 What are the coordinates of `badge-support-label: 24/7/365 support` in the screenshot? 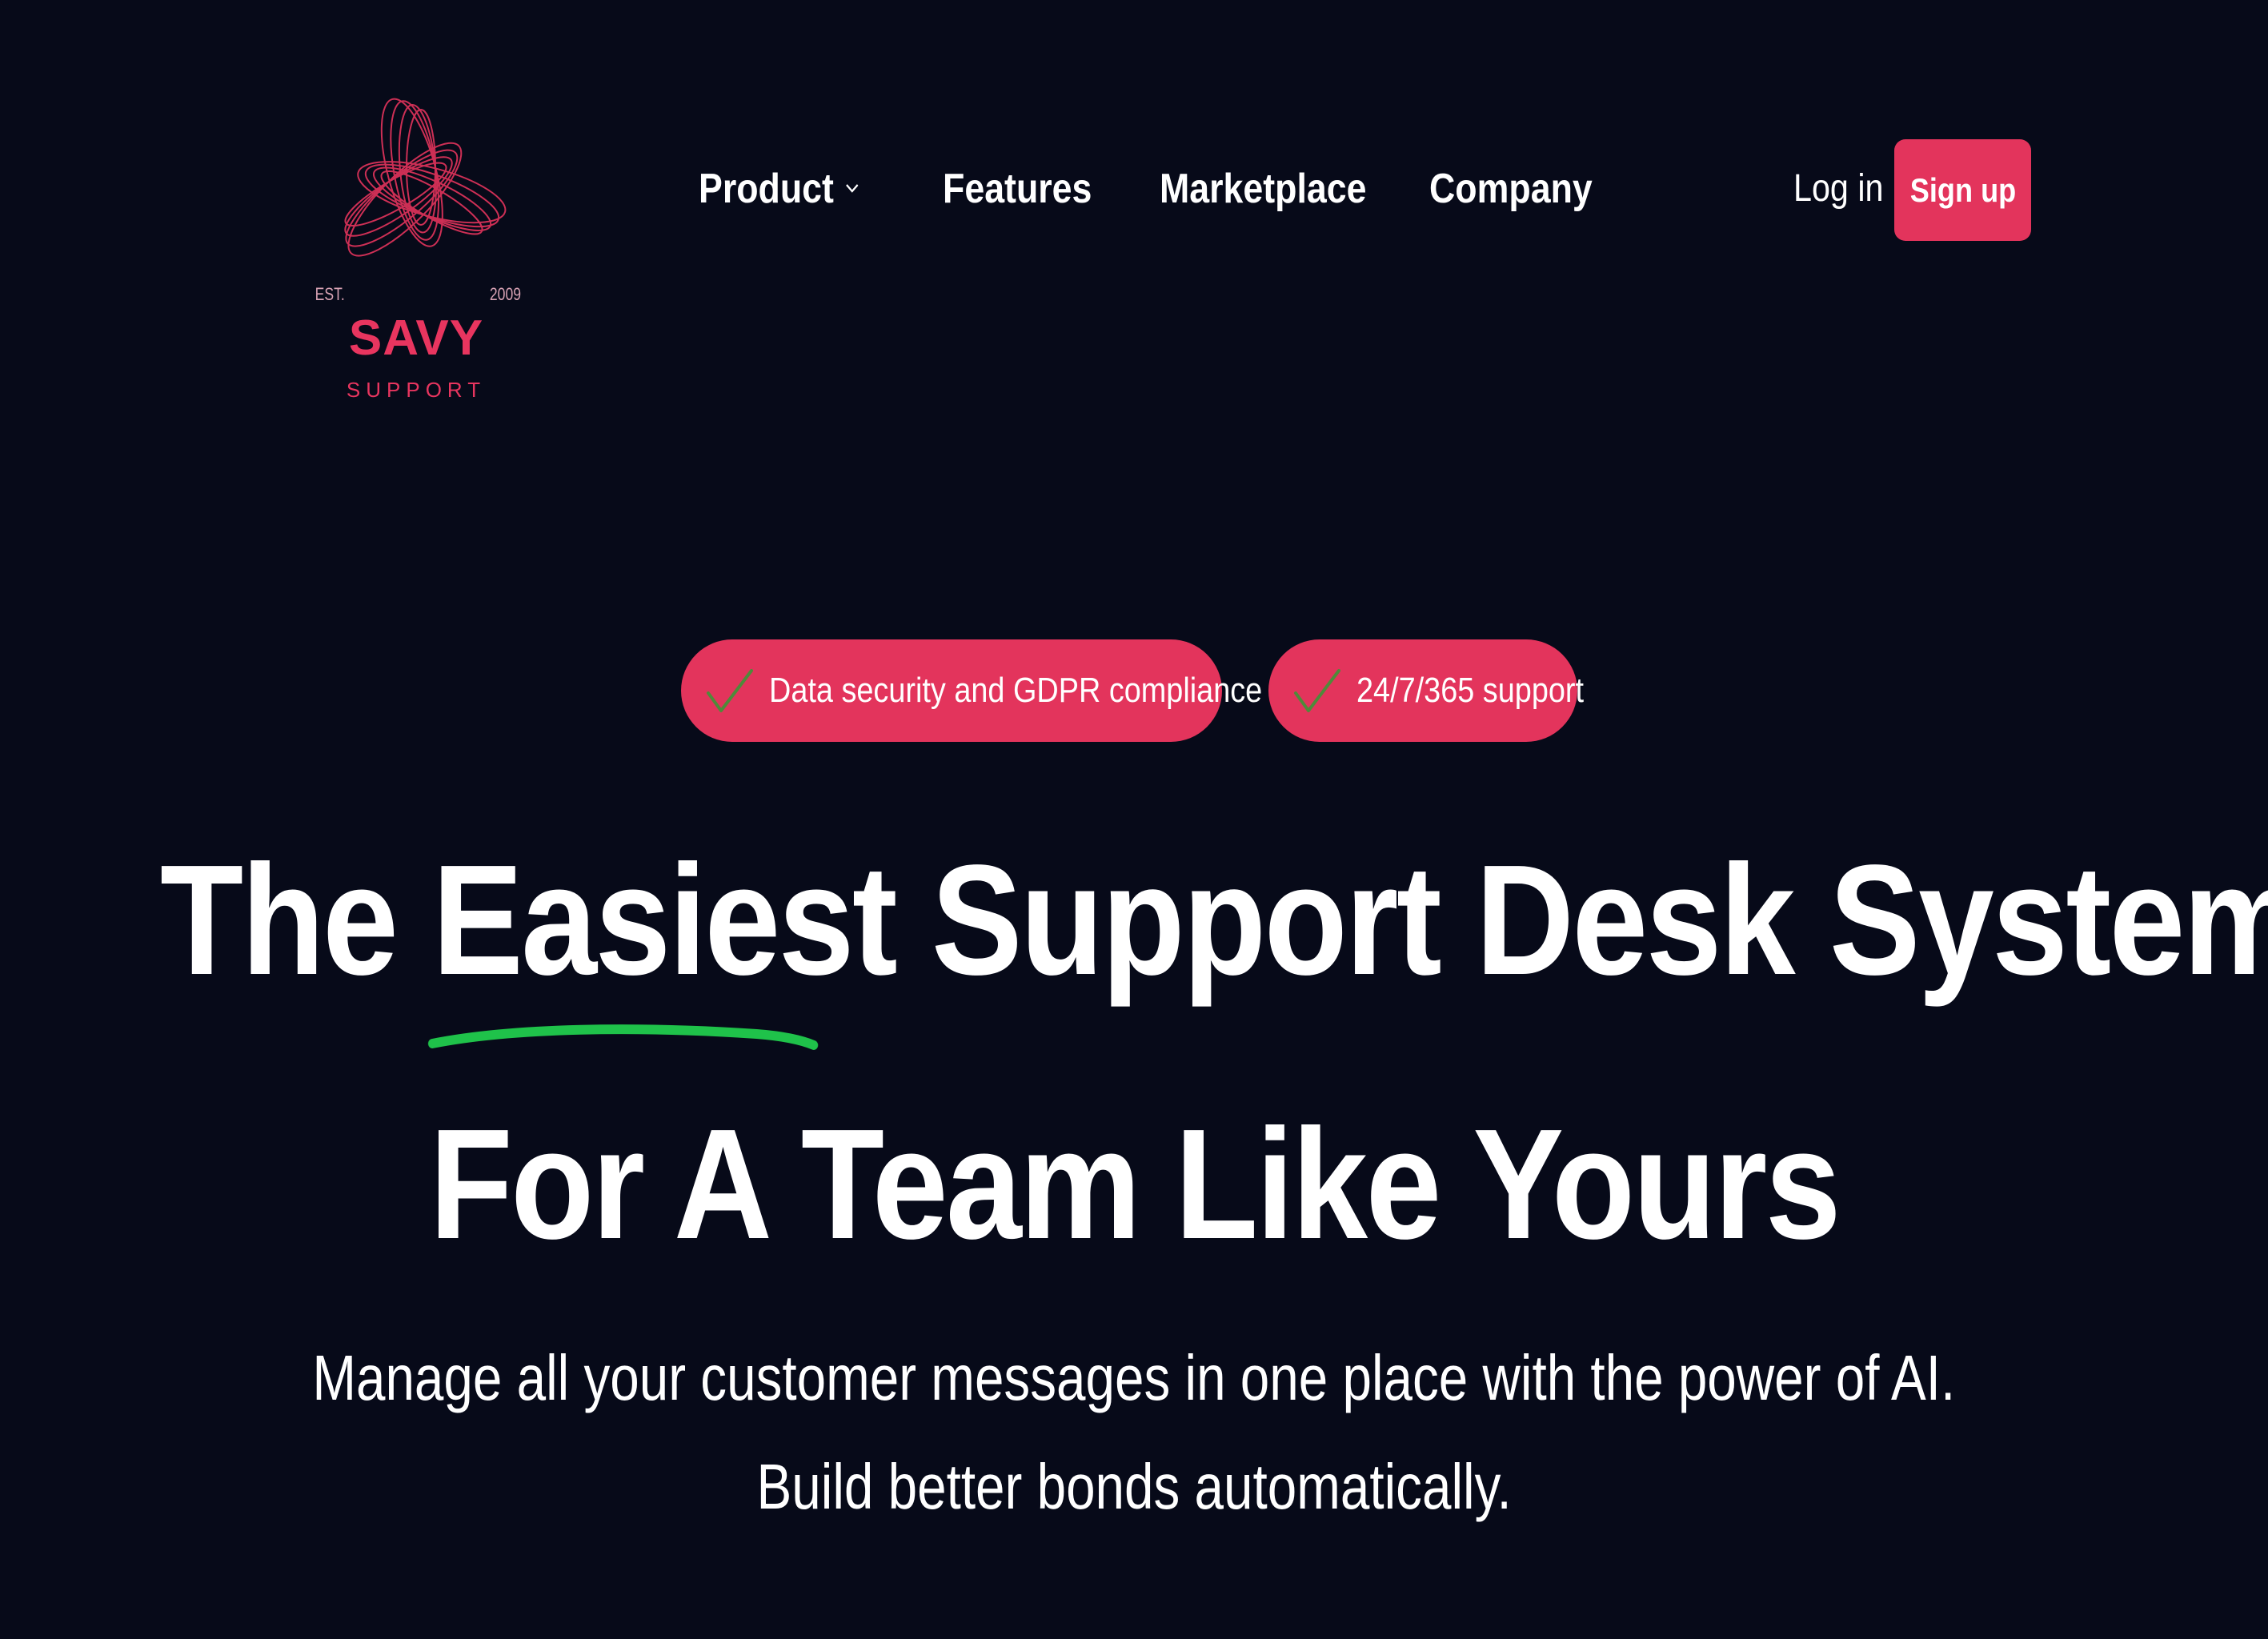 It's located at (1470, 690).